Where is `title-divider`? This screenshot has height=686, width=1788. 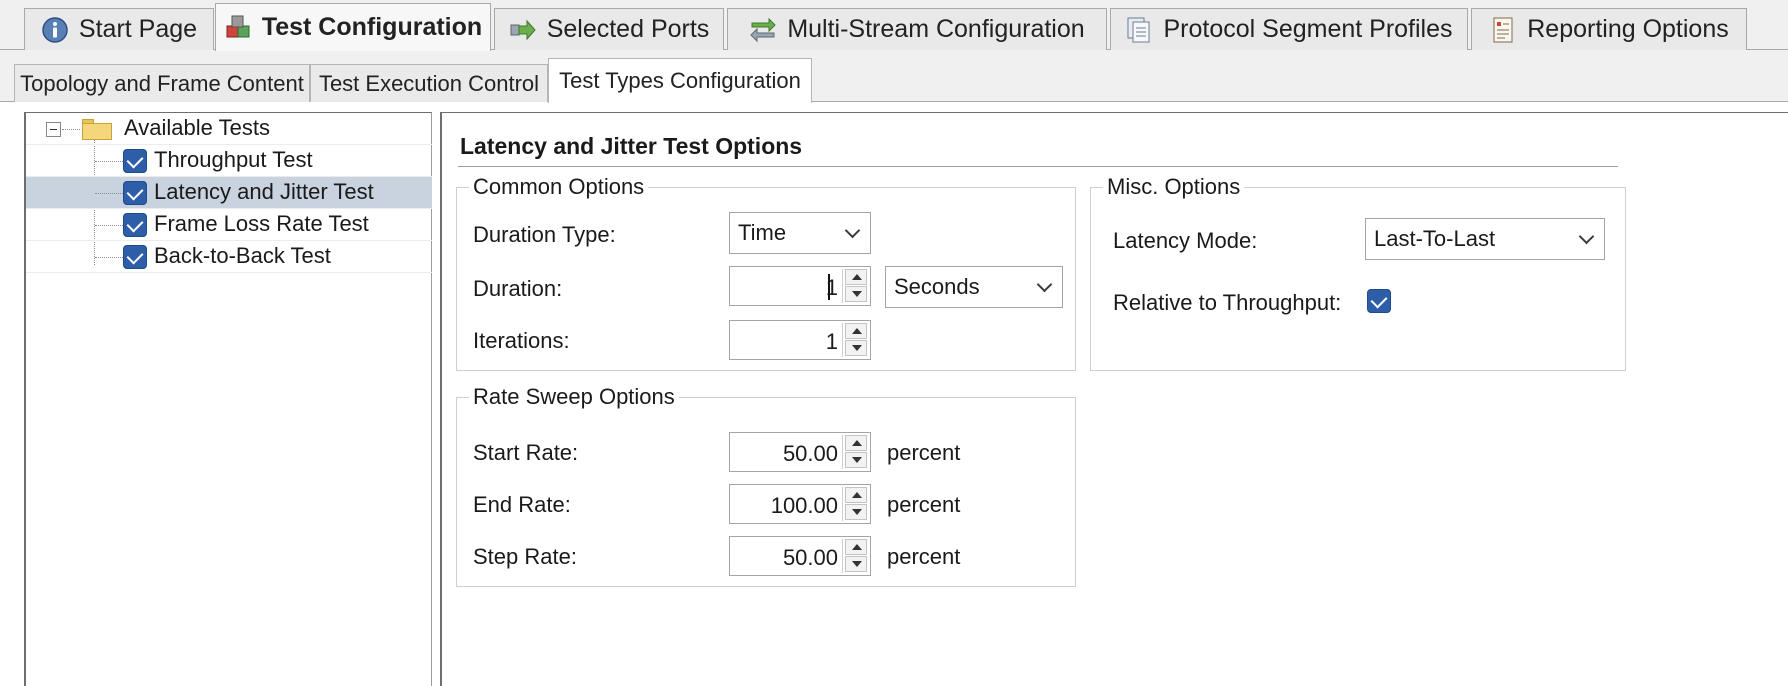 title-divider is located at coordinates (1038, 166).